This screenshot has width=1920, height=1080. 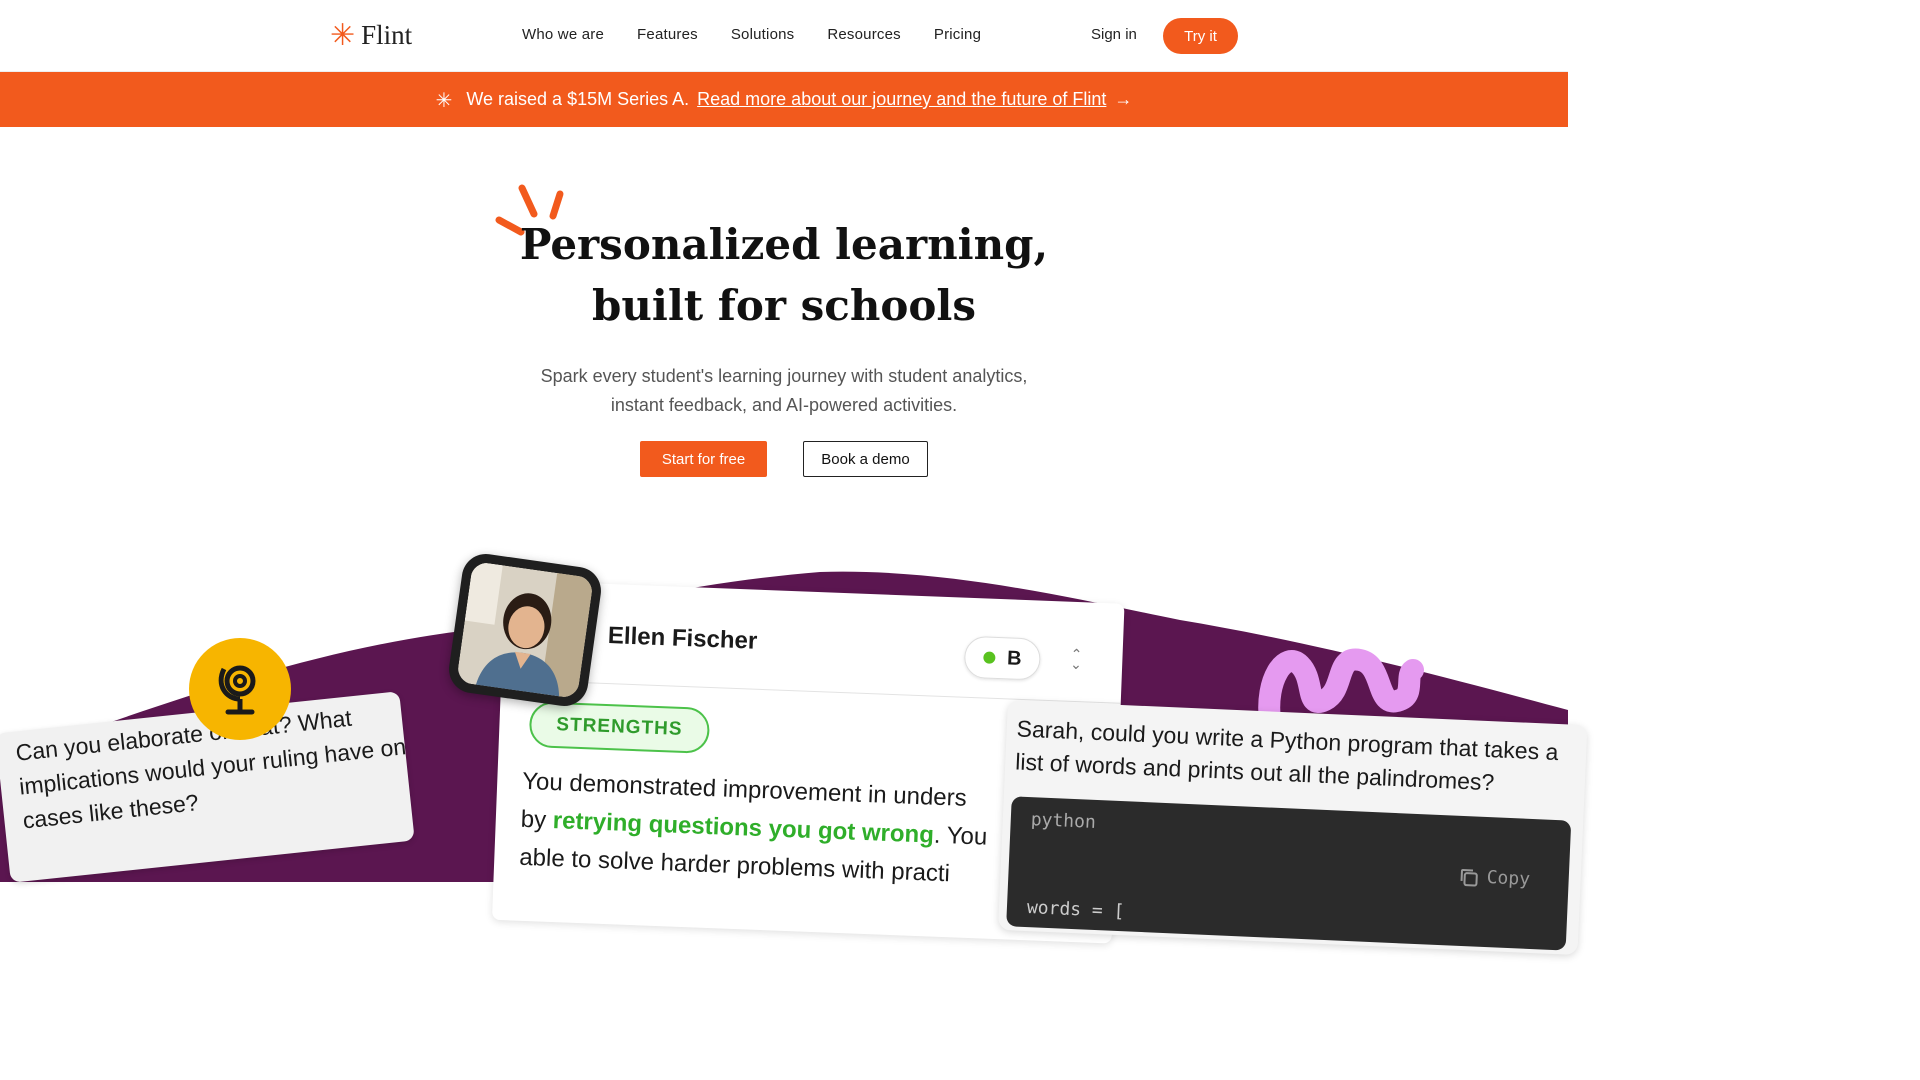 What do you see at coordinates (1014, 658) in the screenshot?
I see `grade-value: B` at bounding box center [1014, 658].